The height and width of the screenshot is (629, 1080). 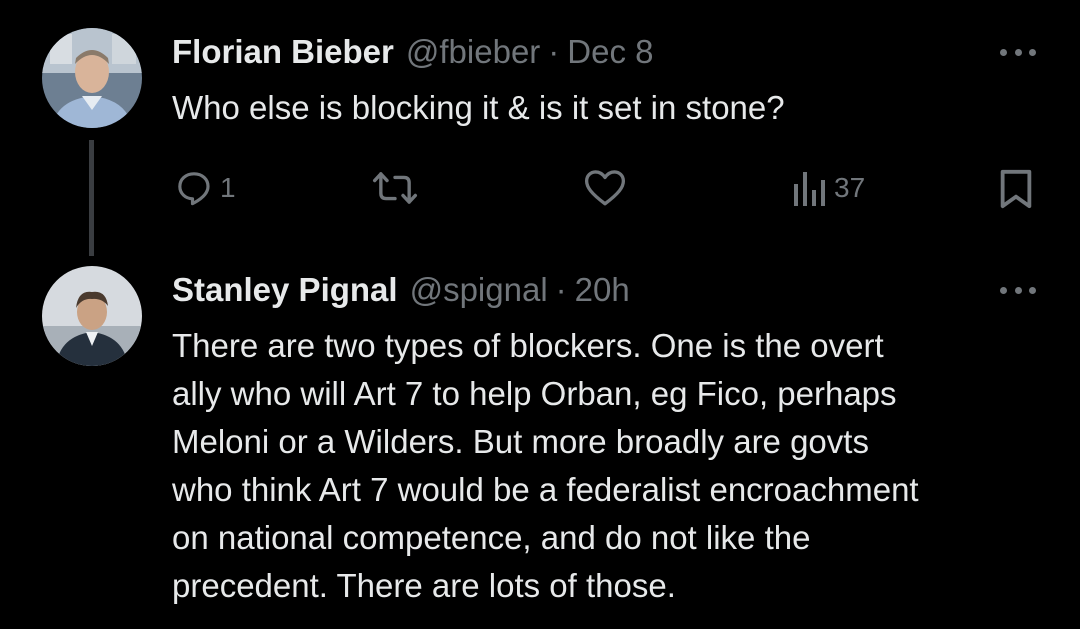 I want to click on retweet-icon, so click(x=395, y=188).